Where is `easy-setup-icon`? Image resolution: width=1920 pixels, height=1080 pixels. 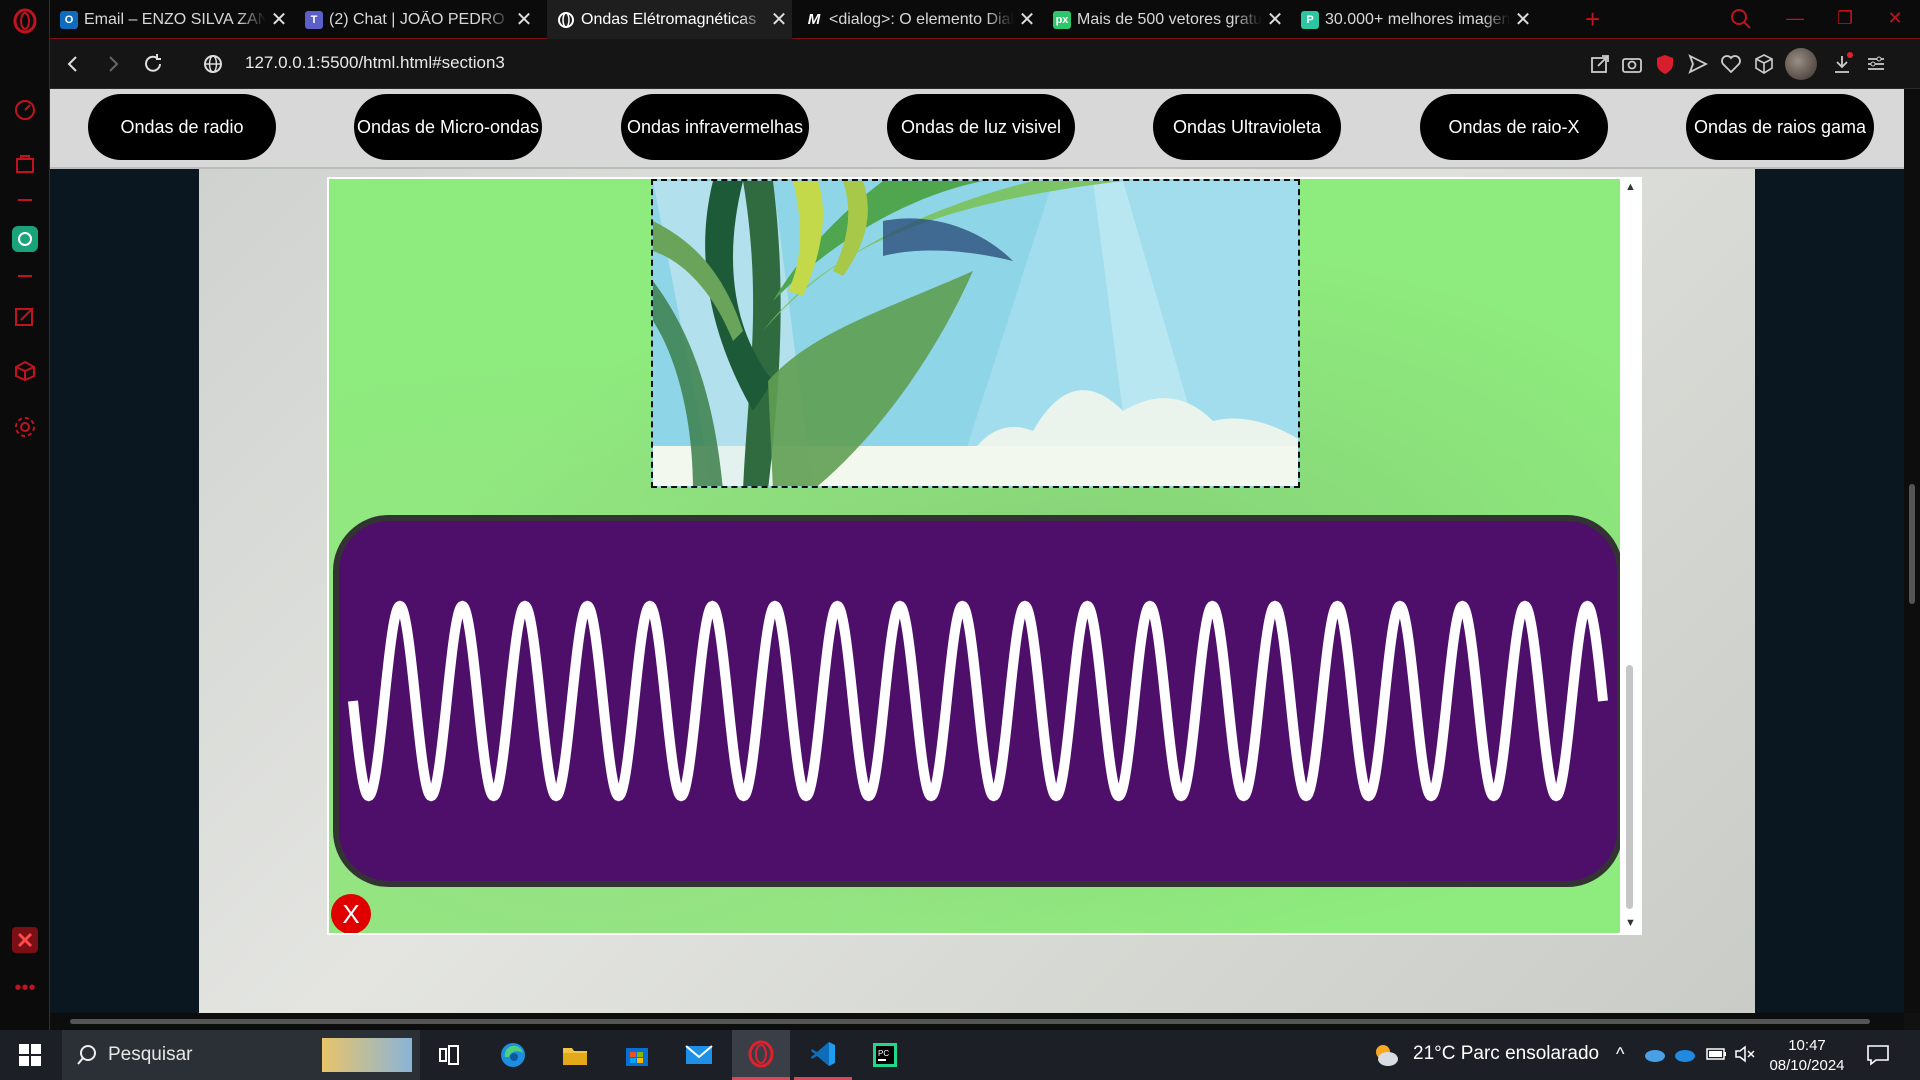
easy-setup-icon is located at coordinates (1876, 64).